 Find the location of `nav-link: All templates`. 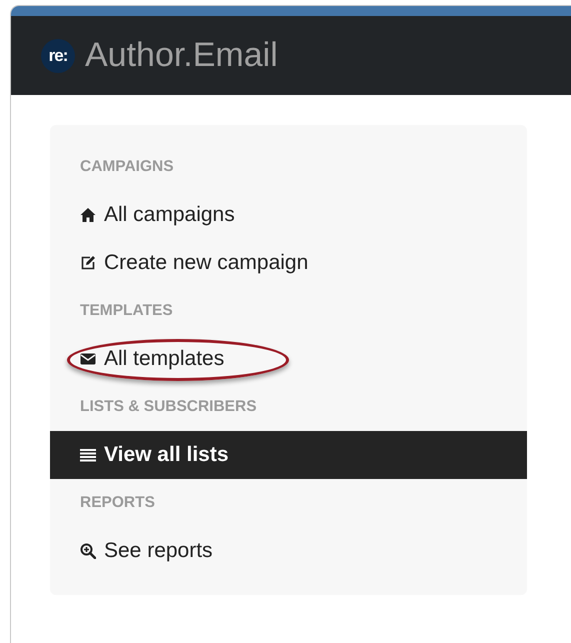

nav-link: All templates is located at coordinates (152, 359).